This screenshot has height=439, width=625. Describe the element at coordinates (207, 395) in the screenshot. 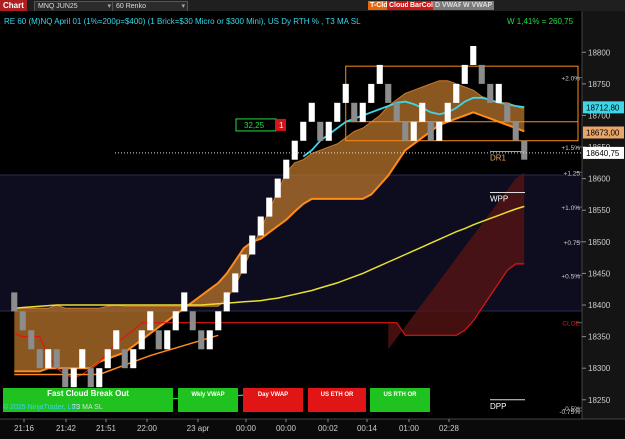

I see `footer-button-label: Wkly VWAP` at that location.